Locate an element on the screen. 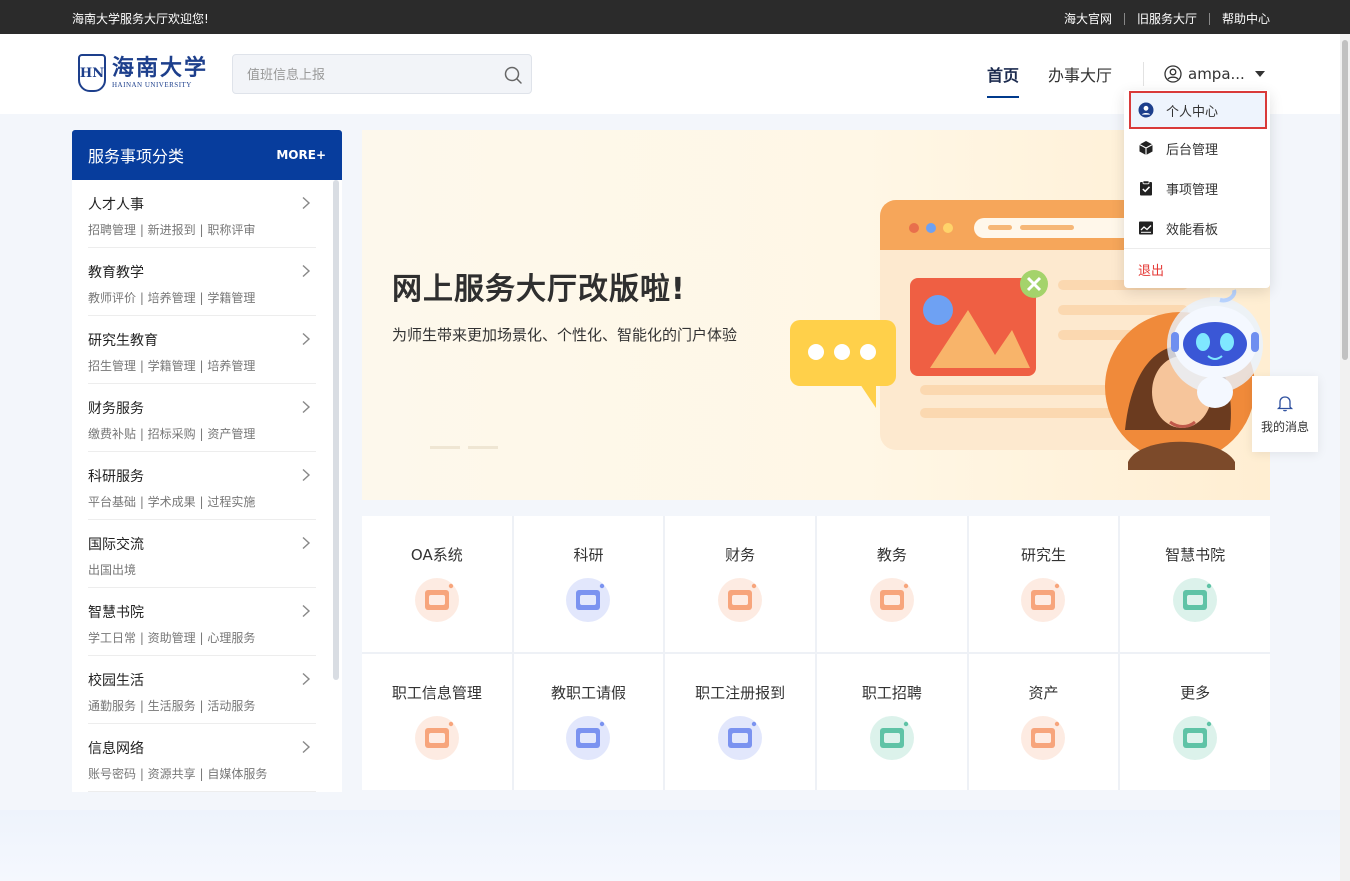 This screenshot has height=881, width=1350. search-icon is located at coordinates (513, 75).